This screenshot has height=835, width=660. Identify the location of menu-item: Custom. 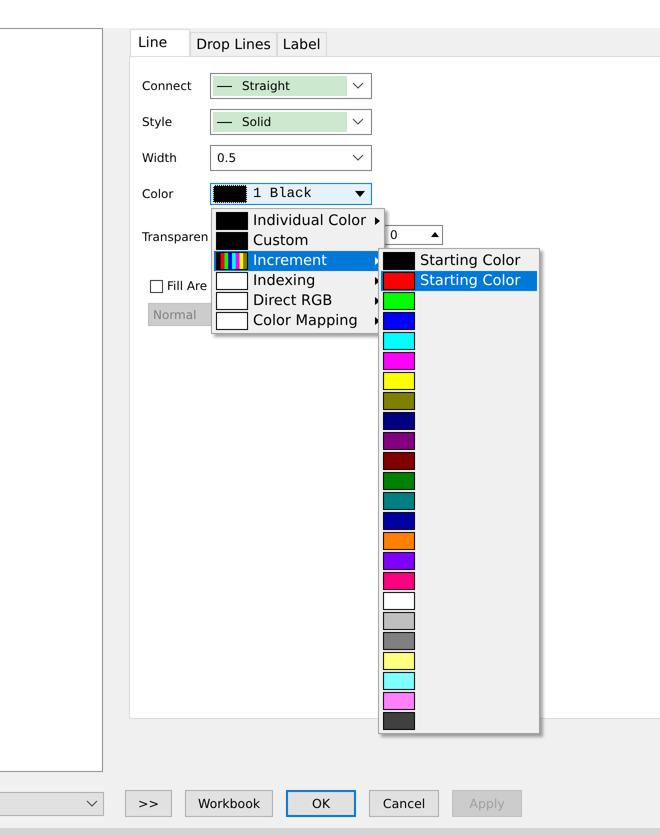
(298, 241).